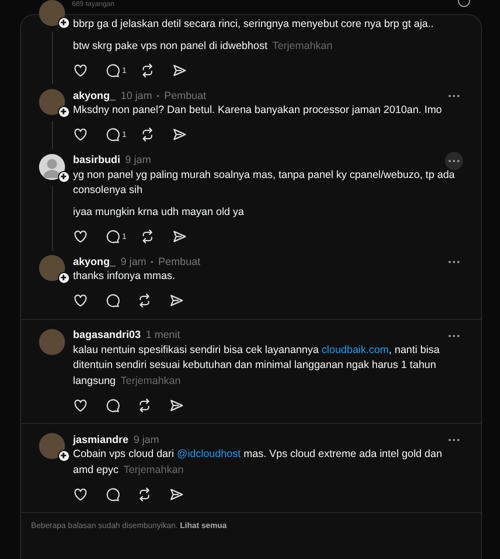  I want to click on post-time: 10 jam, so click(136, 96).